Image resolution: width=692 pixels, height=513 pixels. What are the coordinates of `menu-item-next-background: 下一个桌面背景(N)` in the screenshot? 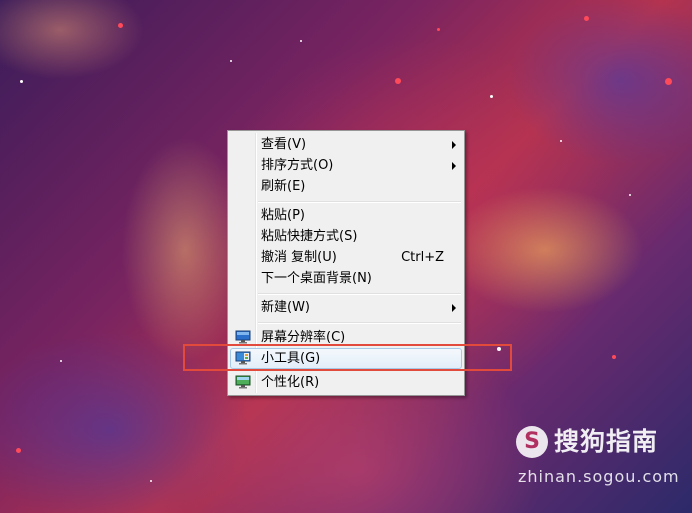 It's located at (346, 278).